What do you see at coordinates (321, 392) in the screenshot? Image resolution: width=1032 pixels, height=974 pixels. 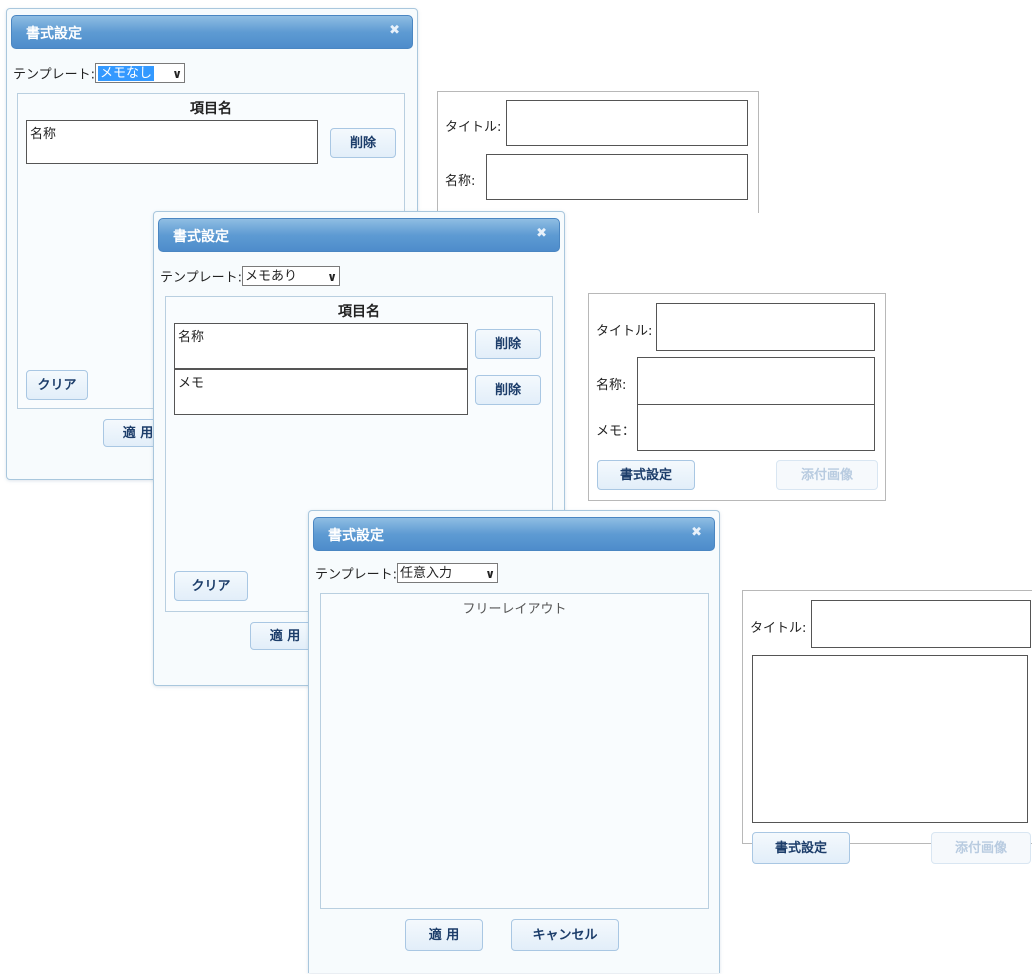 I see `field-memo-input: メモ` at bounding box center [321, 392].